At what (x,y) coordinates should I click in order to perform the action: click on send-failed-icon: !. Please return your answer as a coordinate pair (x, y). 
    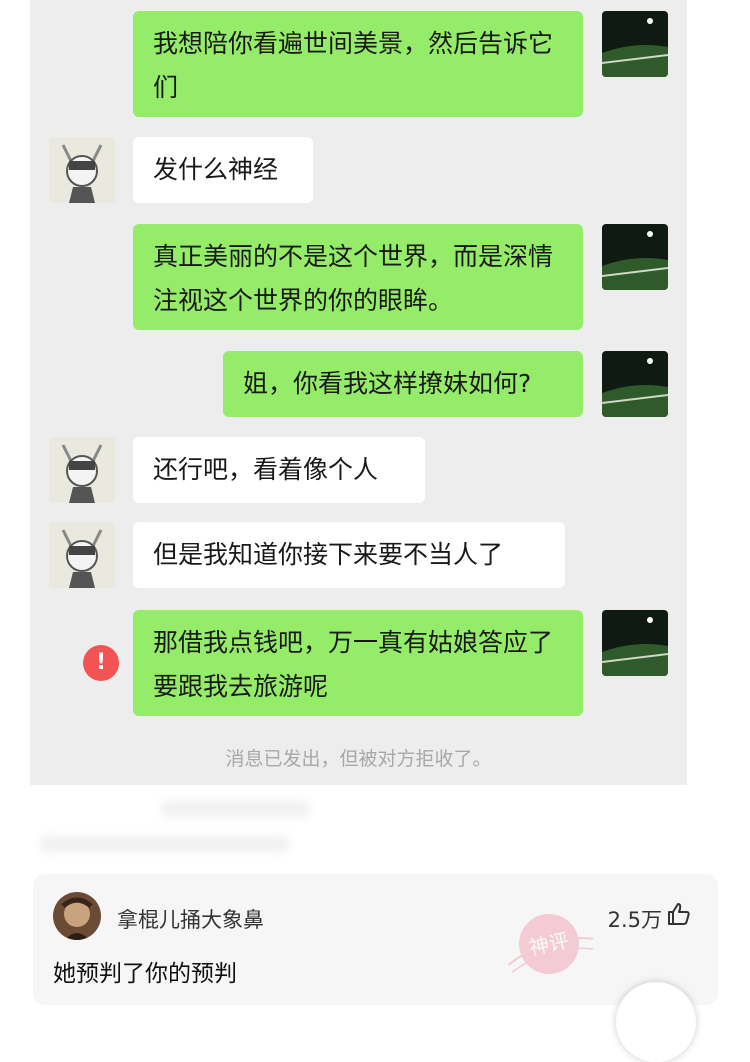
    Looking at the image, I should click on (101, 663).